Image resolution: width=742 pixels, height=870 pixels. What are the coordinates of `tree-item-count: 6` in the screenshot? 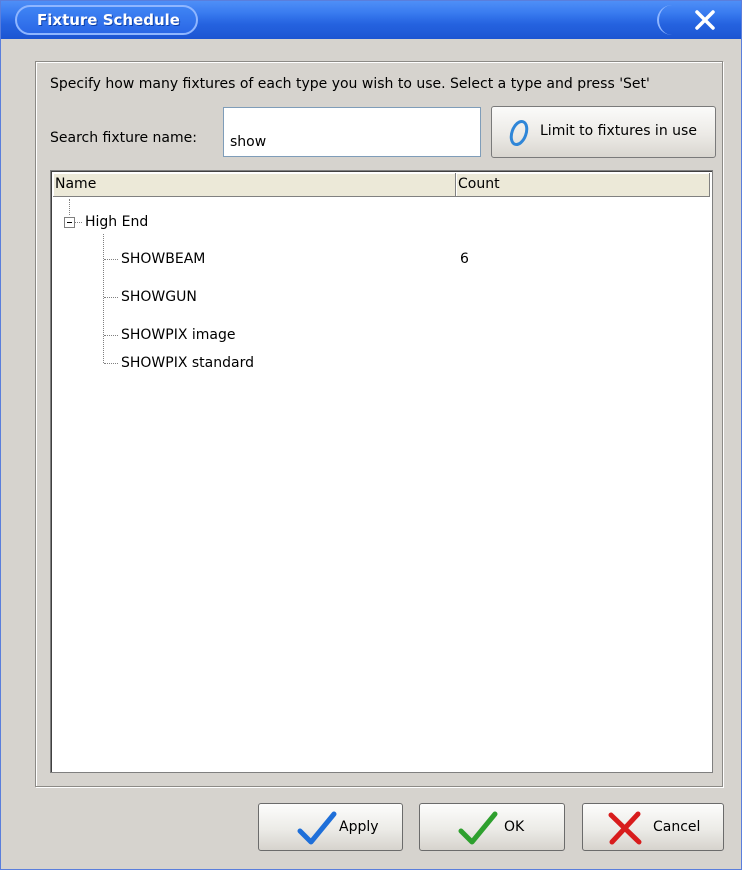 It's located at (464, 259).